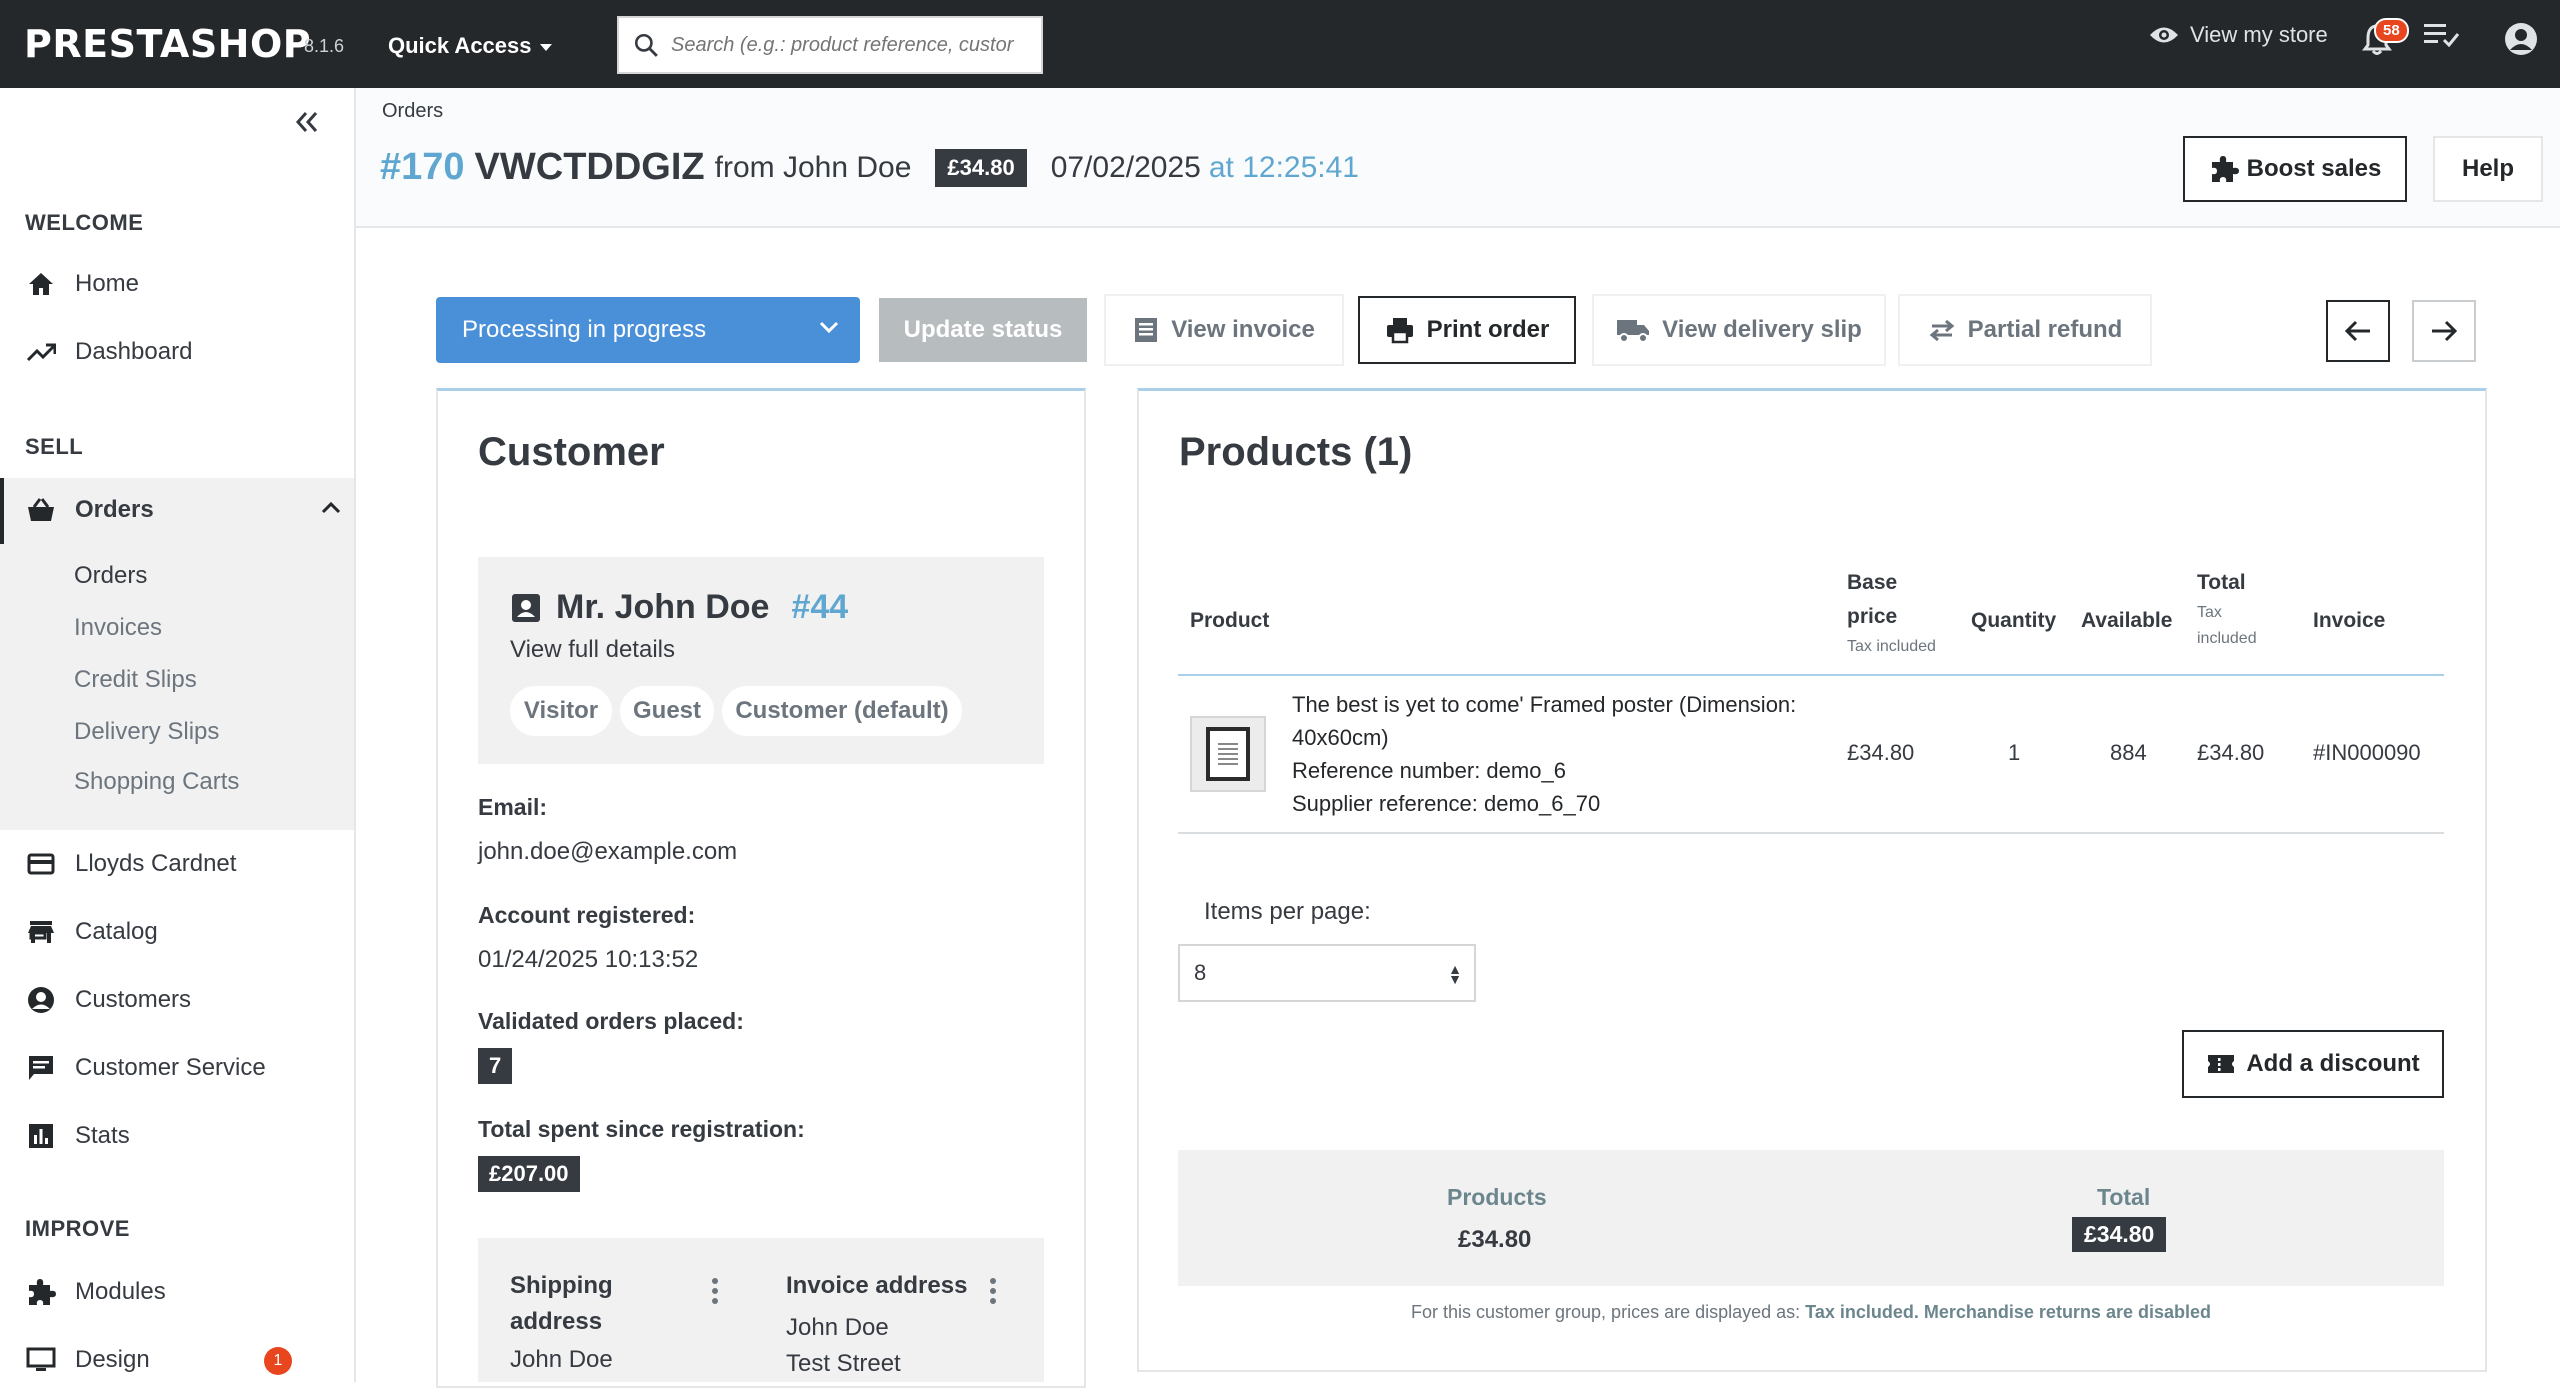 The height and width of the screenshot is (1388, 2560). What do you see at coordinates (120, 1291) in the screenshot?
I see `sidebar-item-label: Modules` at bounding box center [120, 1291].